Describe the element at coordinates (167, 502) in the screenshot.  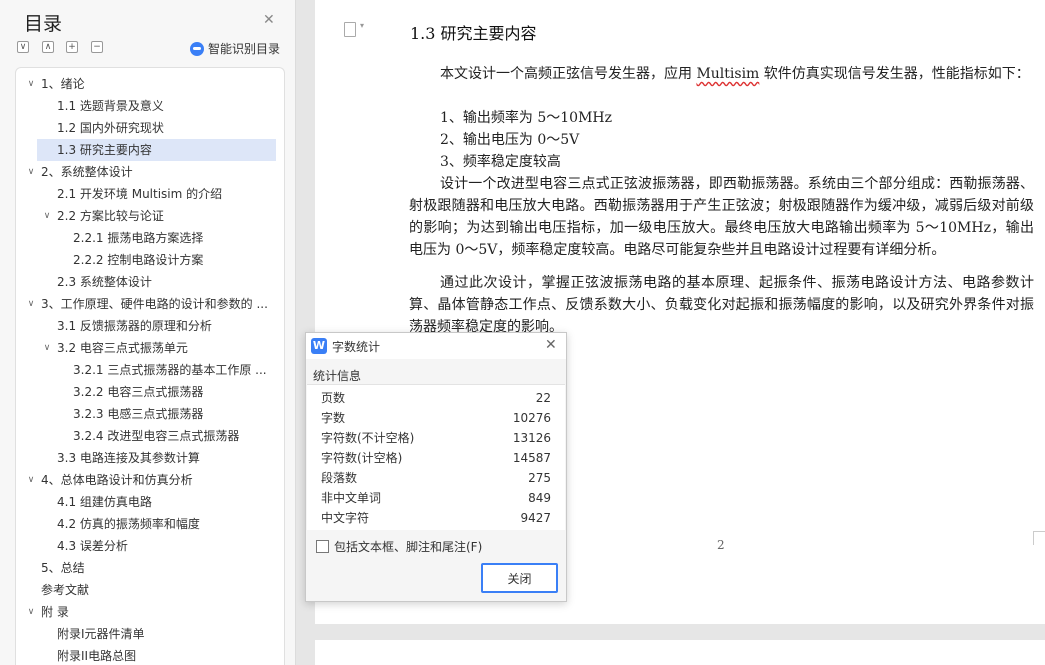
I see `toc-item: 4.1 组建仿真电路` at that location.